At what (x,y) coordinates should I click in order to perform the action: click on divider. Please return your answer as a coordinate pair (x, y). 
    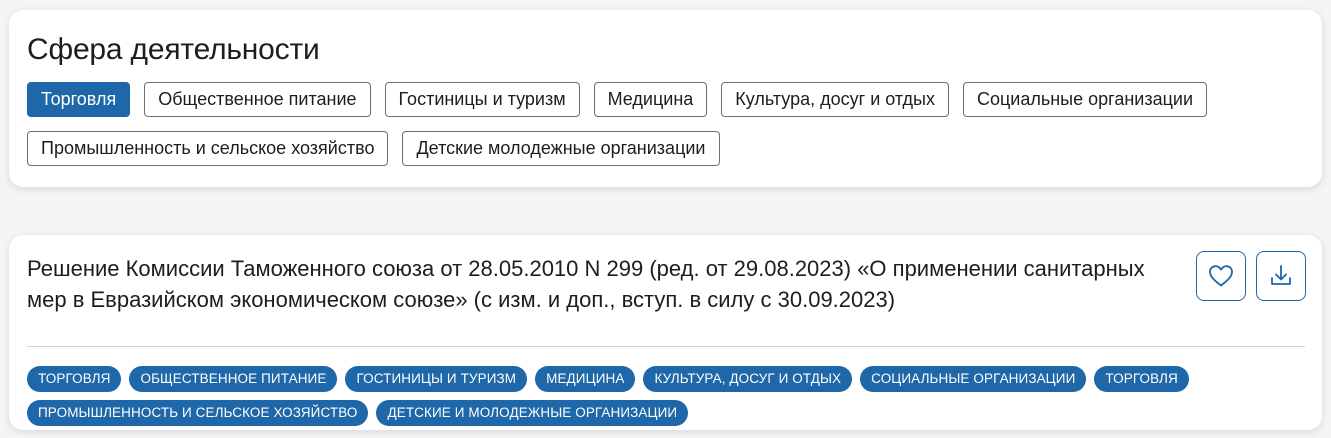
    Looking at the image, I should click on (666, 346).